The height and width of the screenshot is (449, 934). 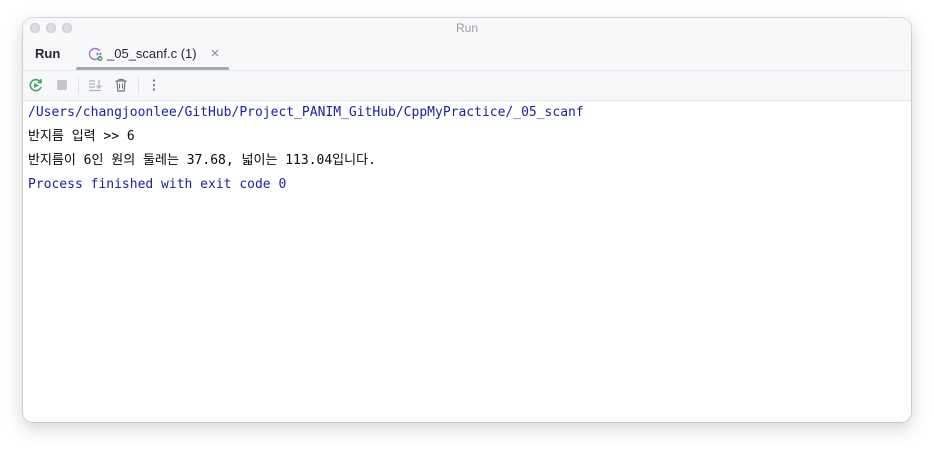 What do you see at coordinates (467, 54) in the screenshot?
I see `tool-window-header: Run _05_scanf.c (1)` at bounding box center [467, 54].